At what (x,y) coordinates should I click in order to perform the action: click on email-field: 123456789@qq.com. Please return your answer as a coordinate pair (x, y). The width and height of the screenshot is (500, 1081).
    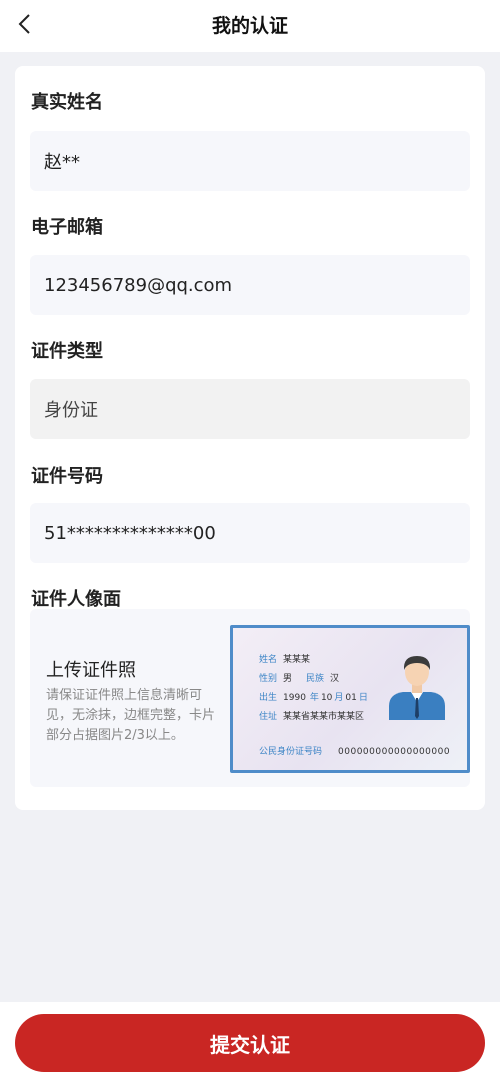
    Looking at the image, I should click on (250, 285).